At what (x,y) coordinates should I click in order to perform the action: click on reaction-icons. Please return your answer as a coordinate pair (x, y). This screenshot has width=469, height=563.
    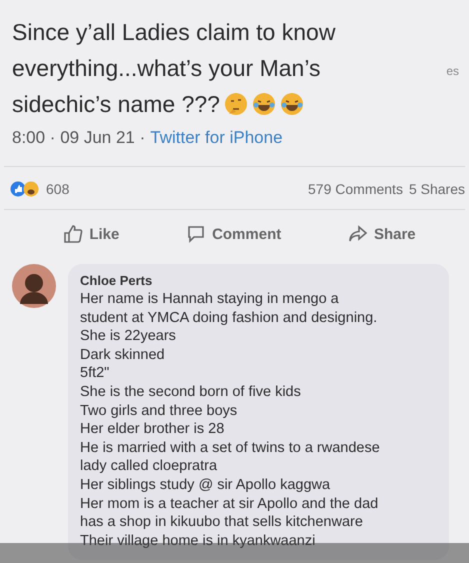
    Looking at the image, I should click on (25, 189).